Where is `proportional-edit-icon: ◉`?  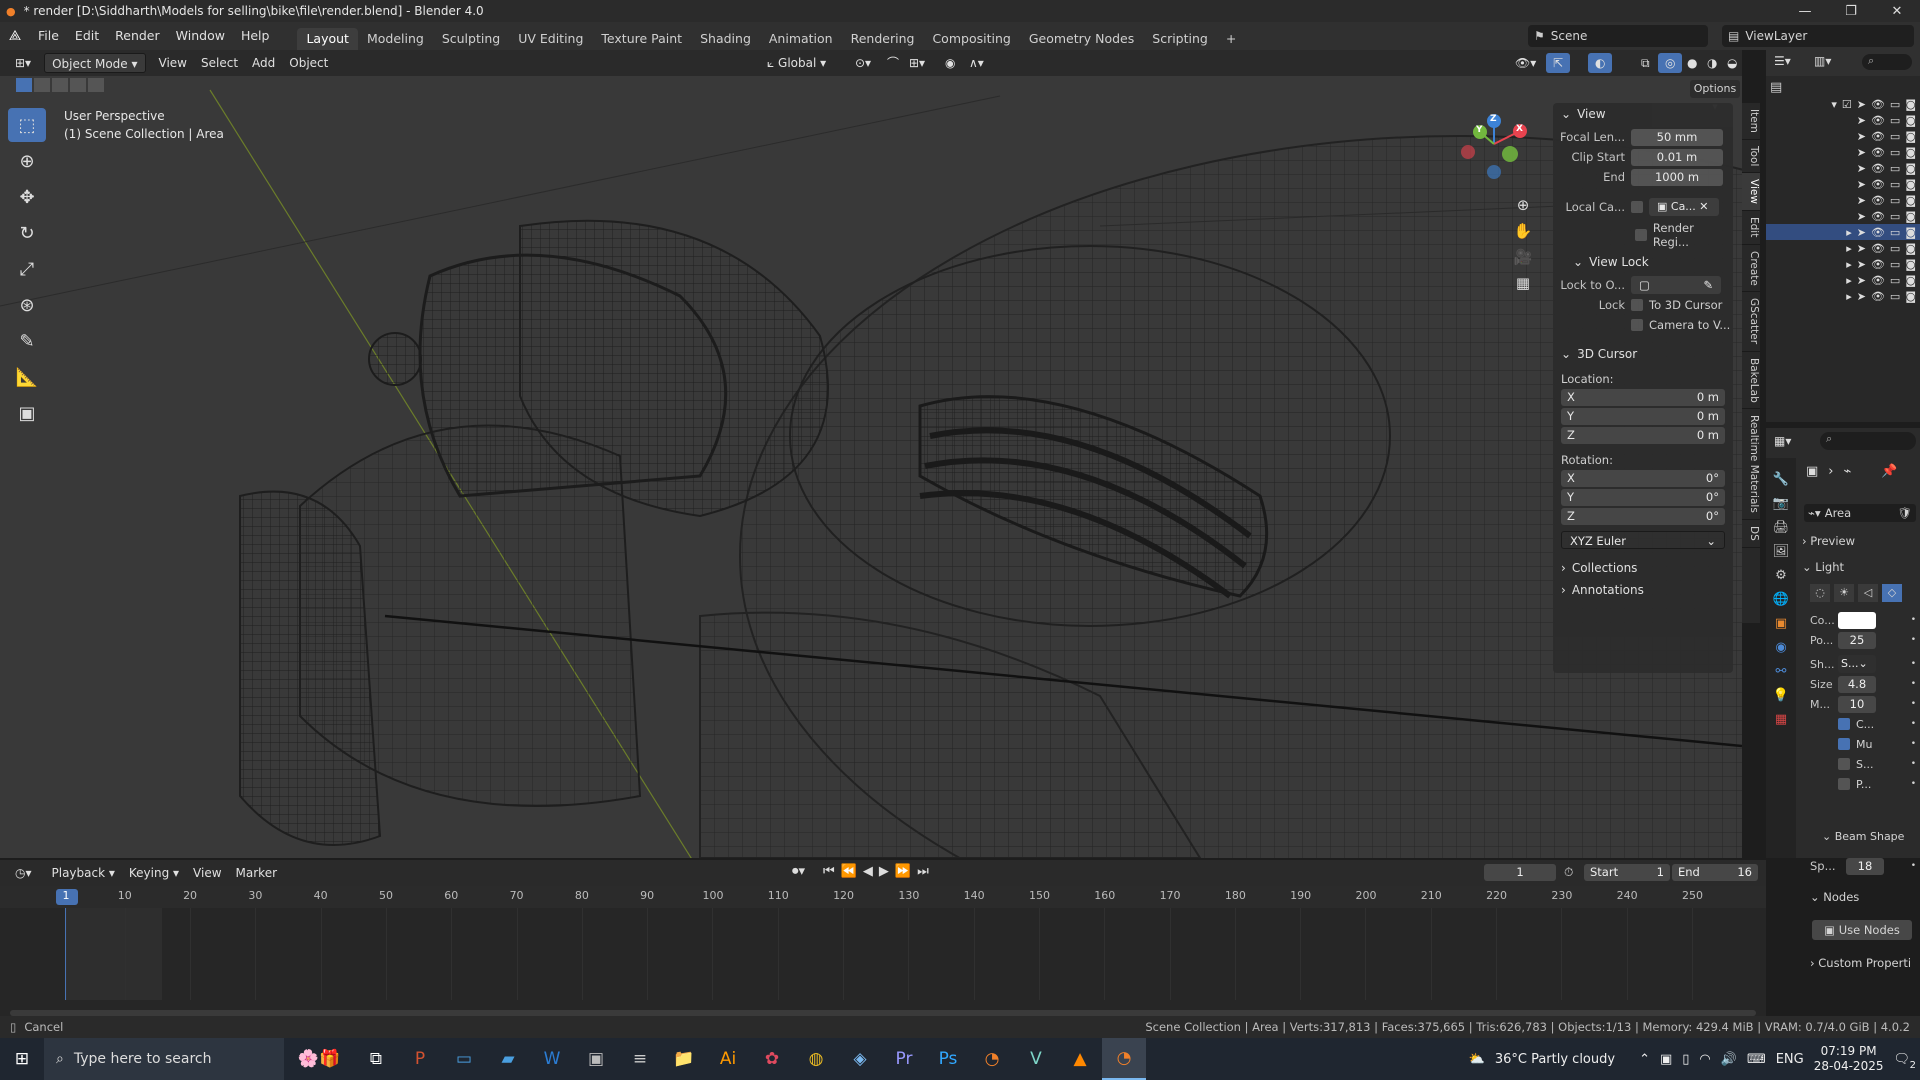 proportional-edit-icon: ◉ is located at coordinates (950, 63).